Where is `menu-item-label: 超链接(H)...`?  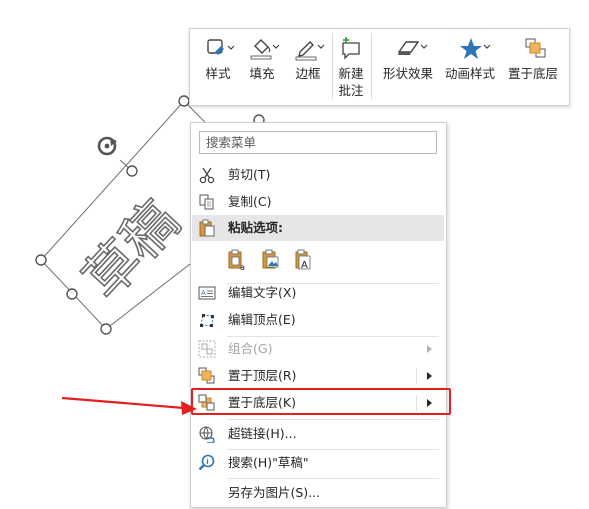 menu-item-label: 超链接(H)... is located at coordinates (262, 433).